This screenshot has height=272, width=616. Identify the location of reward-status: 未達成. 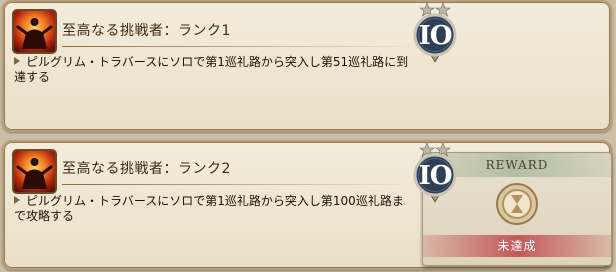
(517, 246).